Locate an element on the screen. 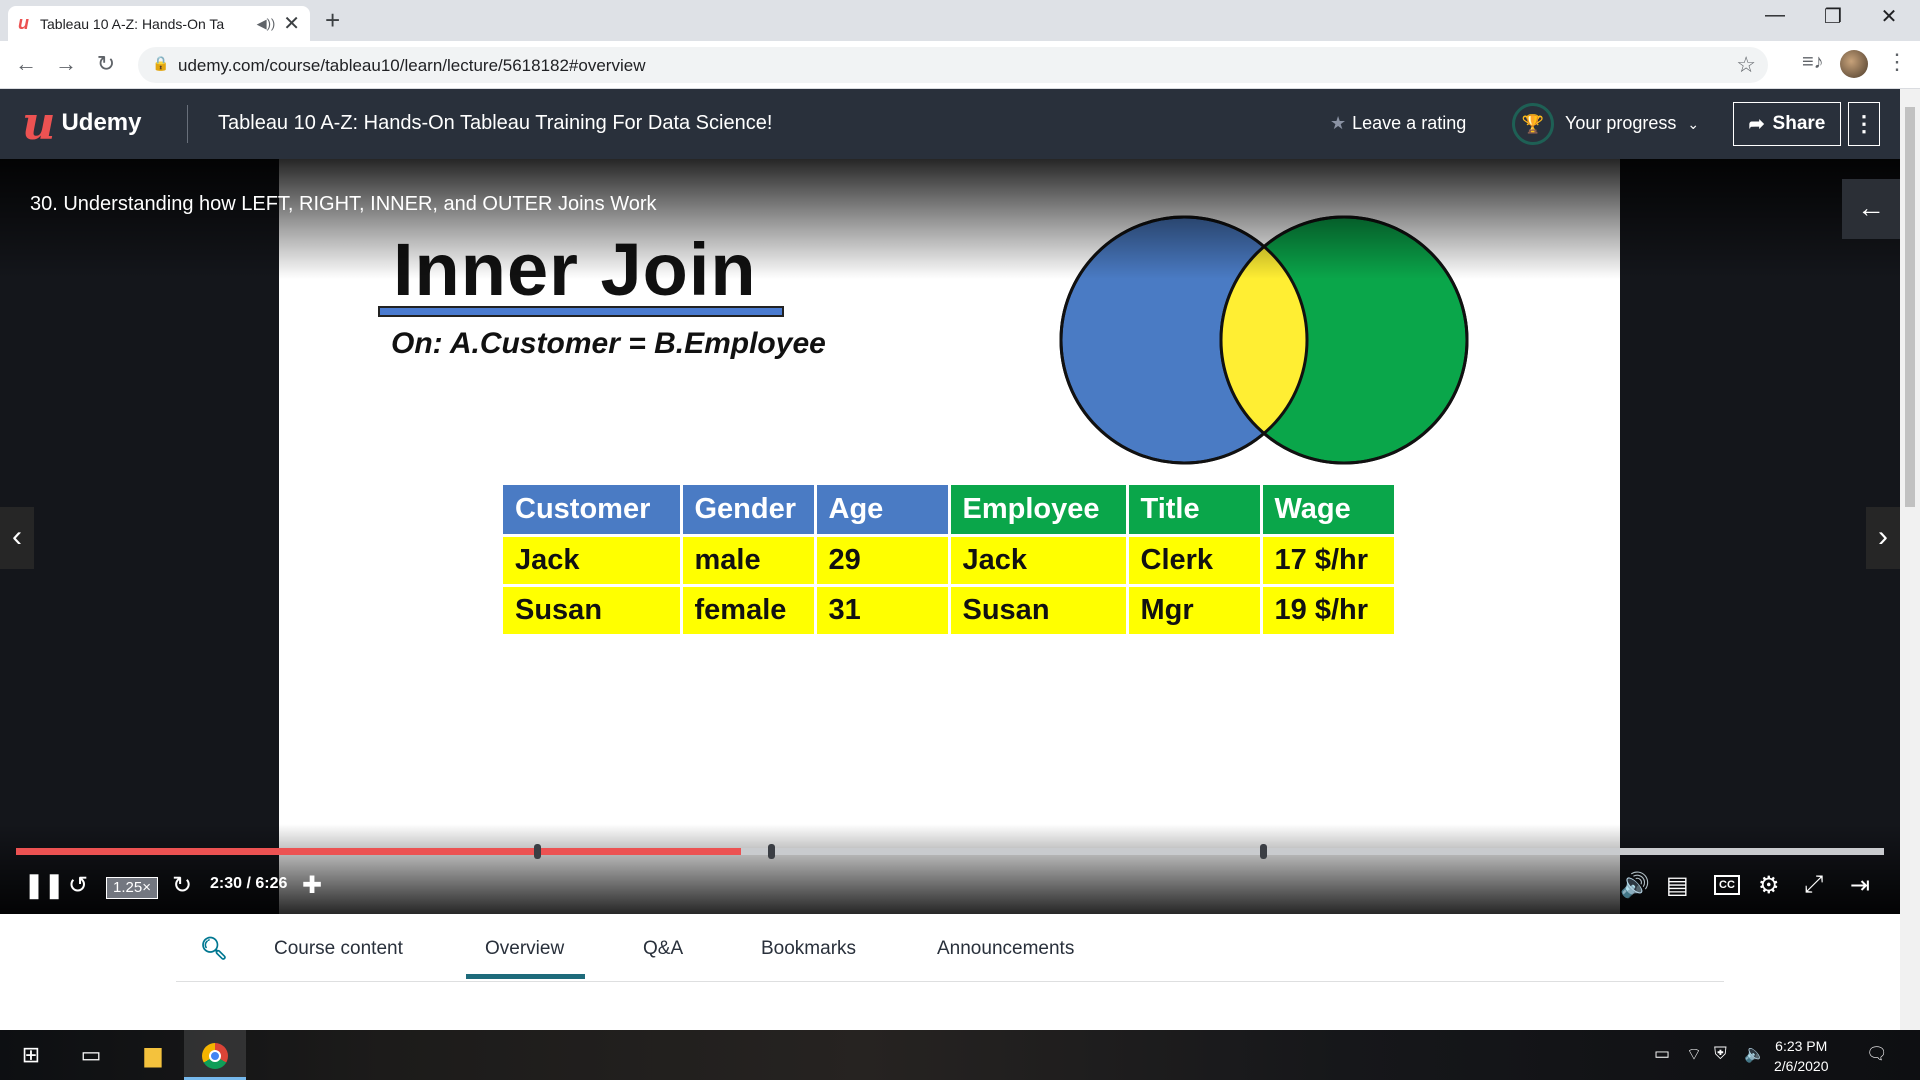  minimize-icon: — is located at coordinates (1775, 15).